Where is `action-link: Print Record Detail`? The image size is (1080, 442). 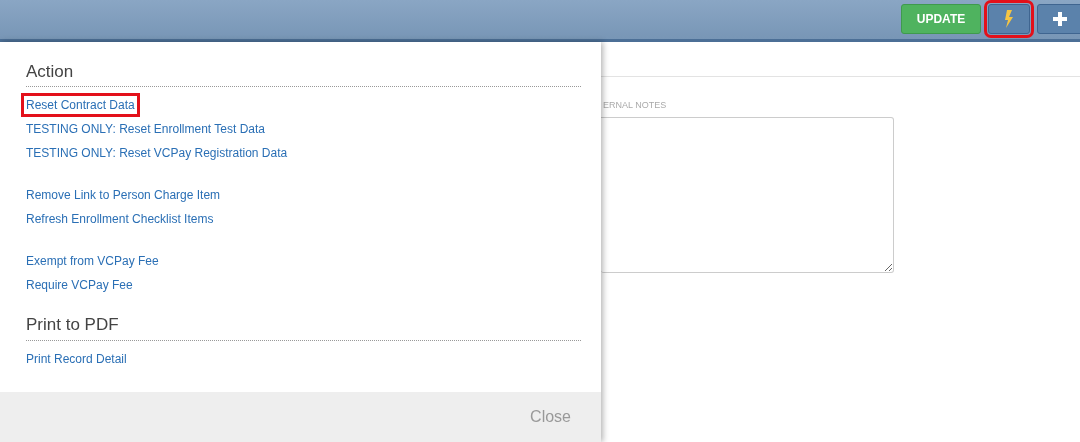
action-link: Print Record Detail is located at coordinates (76, 358).